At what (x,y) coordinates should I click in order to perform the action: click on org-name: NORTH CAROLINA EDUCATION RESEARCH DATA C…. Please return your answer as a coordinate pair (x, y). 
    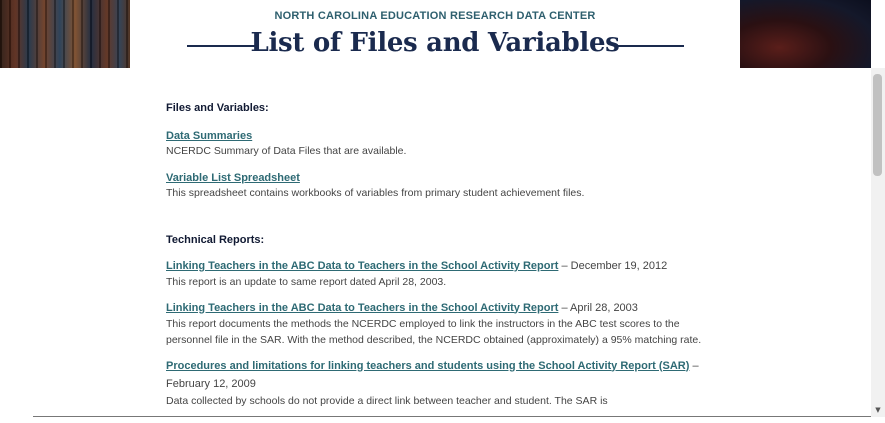
    Looking at the image, I should click on (435, 16).